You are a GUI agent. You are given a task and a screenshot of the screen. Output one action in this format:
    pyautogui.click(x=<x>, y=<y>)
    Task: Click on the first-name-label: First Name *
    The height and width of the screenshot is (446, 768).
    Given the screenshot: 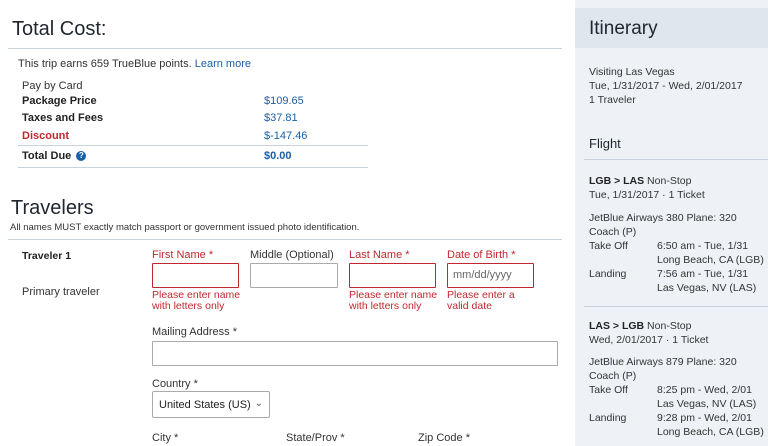 What is the action you would take?
    pyautogui.click(x=183, y=255)
    